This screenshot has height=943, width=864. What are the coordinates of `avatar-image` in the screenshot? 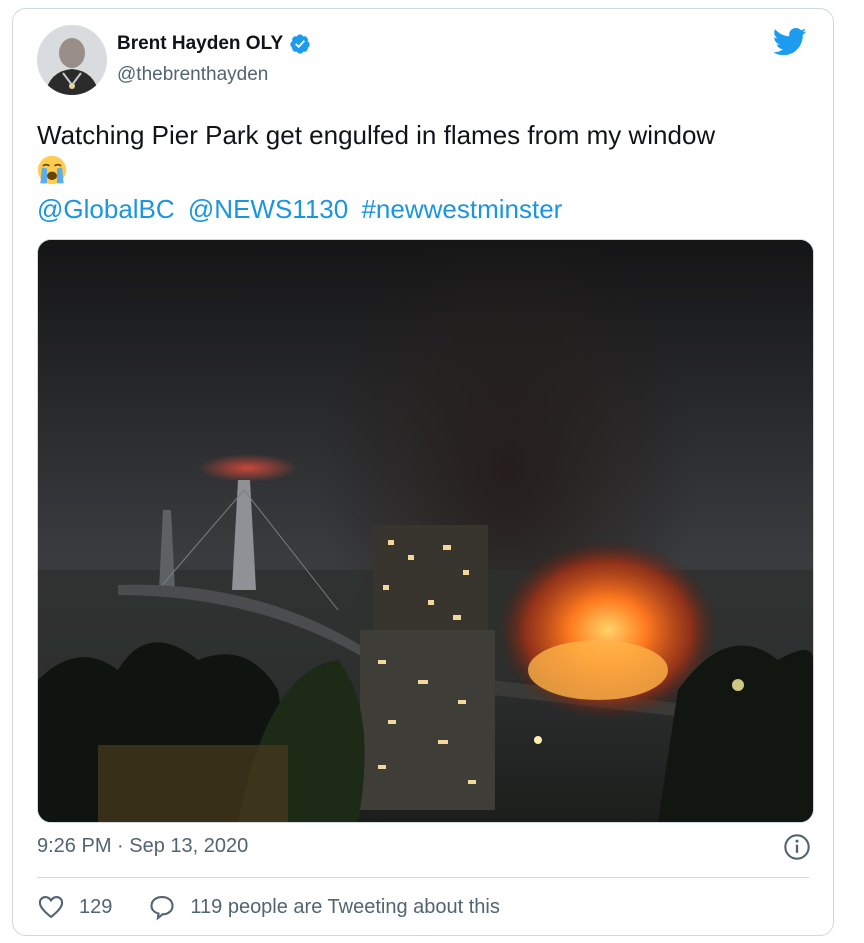 It's located at (72, 60).